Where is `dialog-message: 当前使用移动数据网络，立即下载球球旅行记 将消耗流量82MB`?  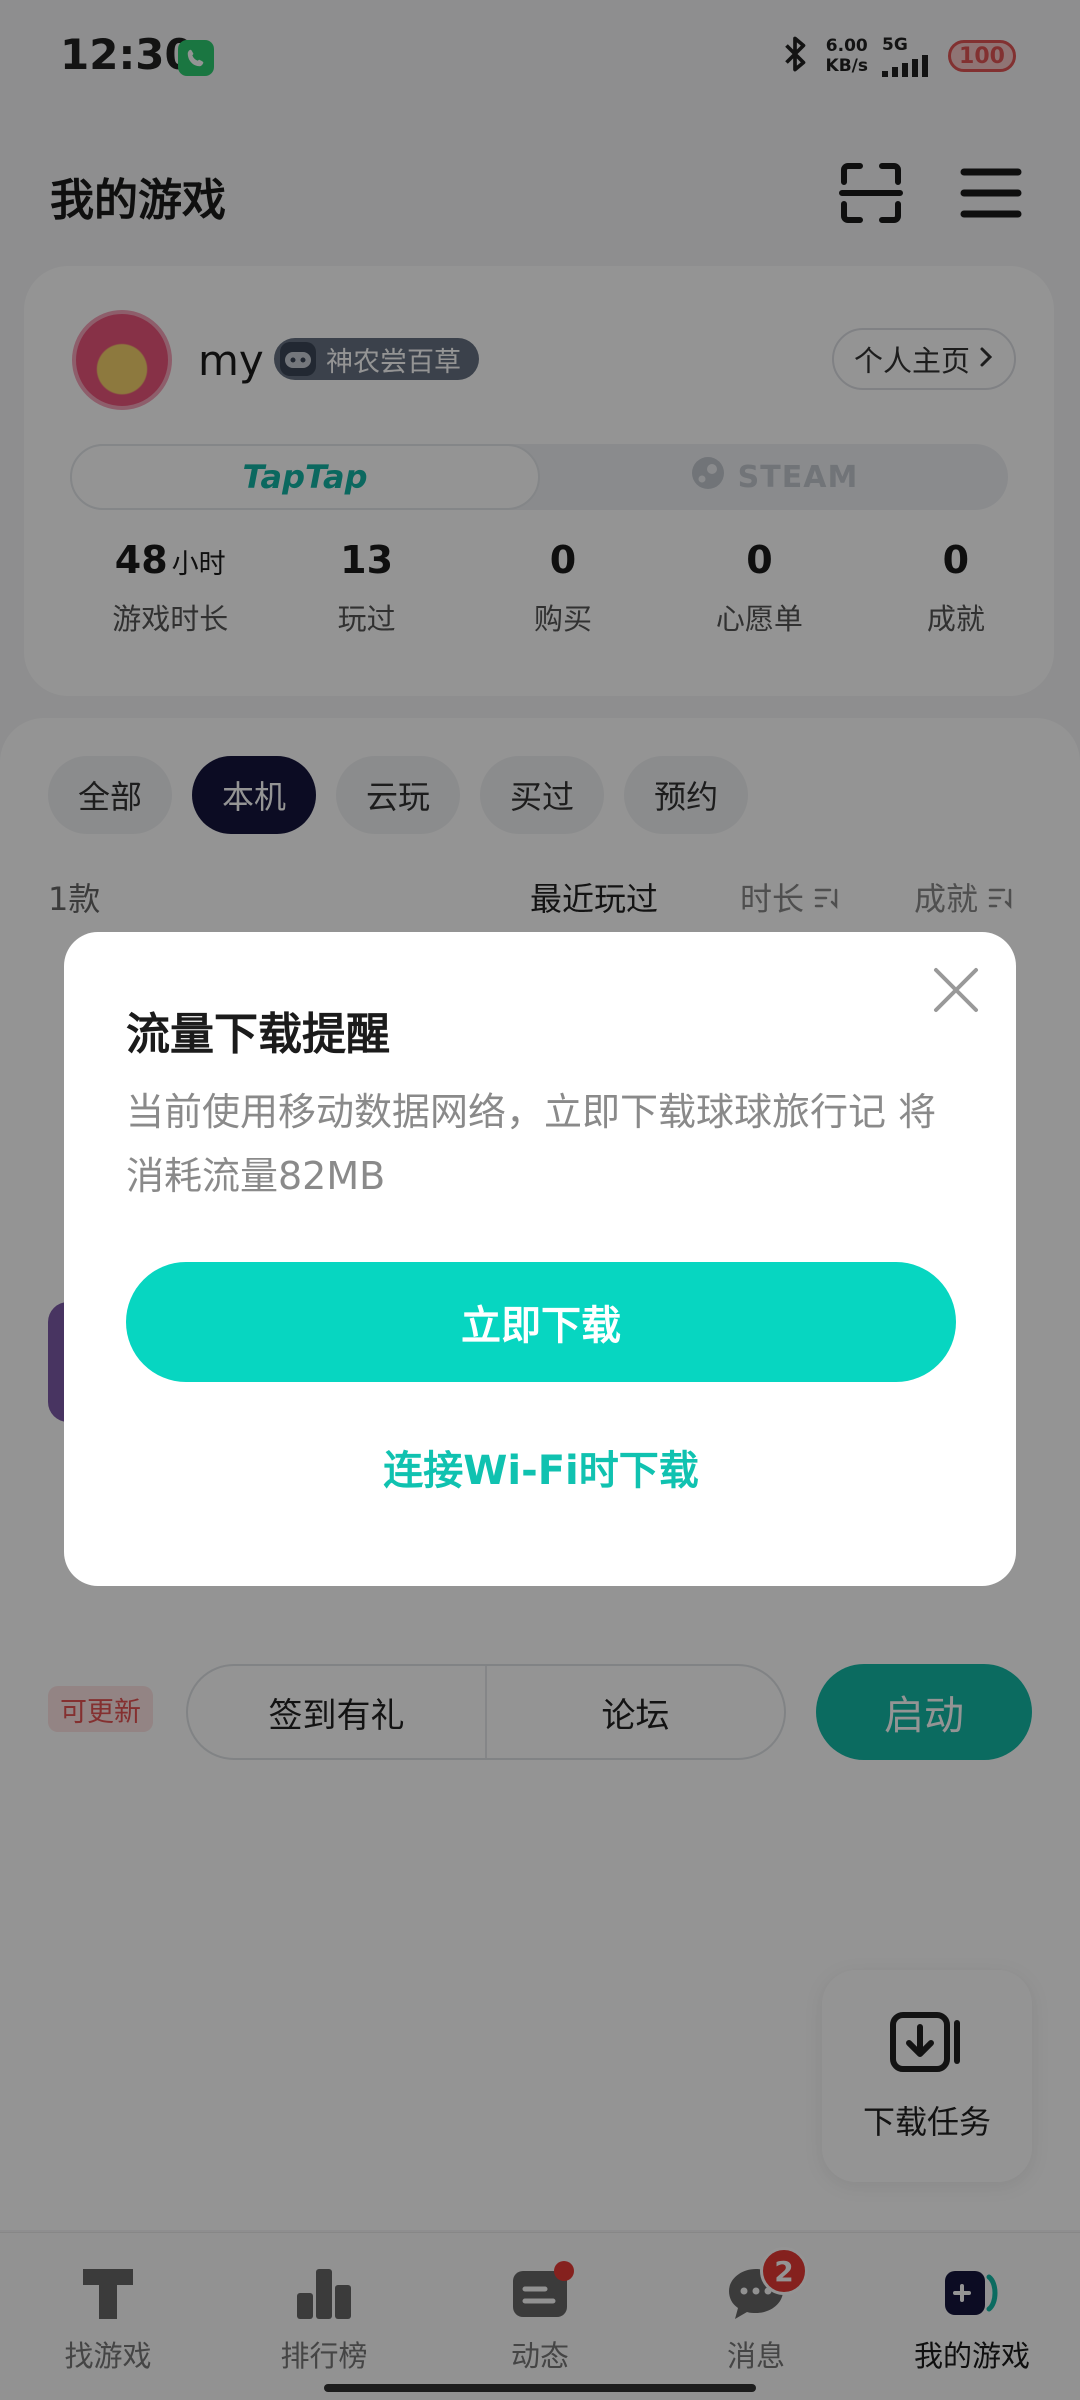 dialog-message: 当前使用移动数据网络，立即下载球球旅行记 将消耗流量82MB is located at coordinates (531, 1144).